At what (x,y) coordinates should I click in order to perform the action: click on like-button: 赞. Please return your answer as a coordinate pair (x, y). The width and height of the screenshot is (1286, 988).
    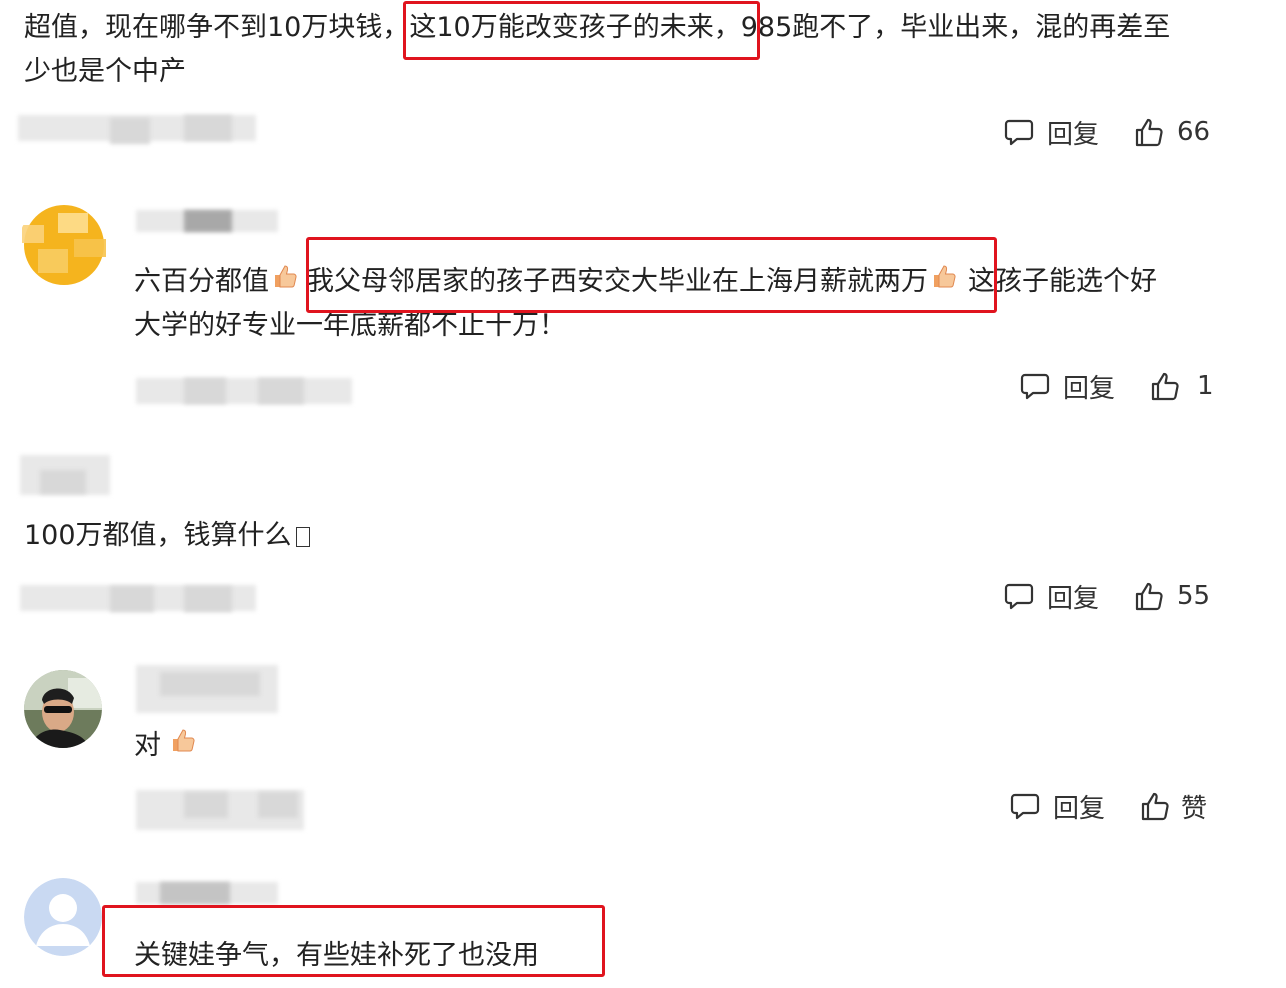
    Looking at the image, I should click on (1173, 806).